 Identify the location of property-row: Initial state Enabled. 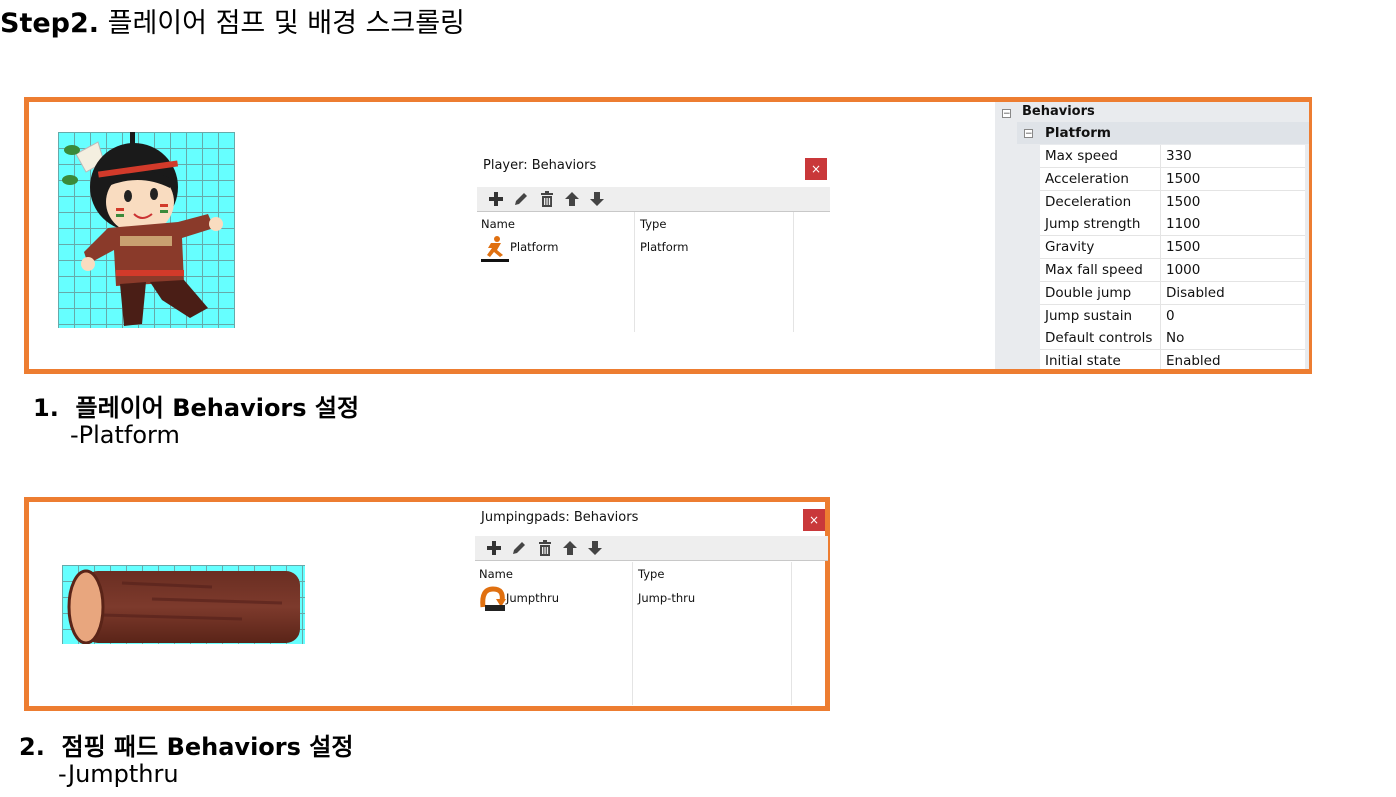
(1172, 359).